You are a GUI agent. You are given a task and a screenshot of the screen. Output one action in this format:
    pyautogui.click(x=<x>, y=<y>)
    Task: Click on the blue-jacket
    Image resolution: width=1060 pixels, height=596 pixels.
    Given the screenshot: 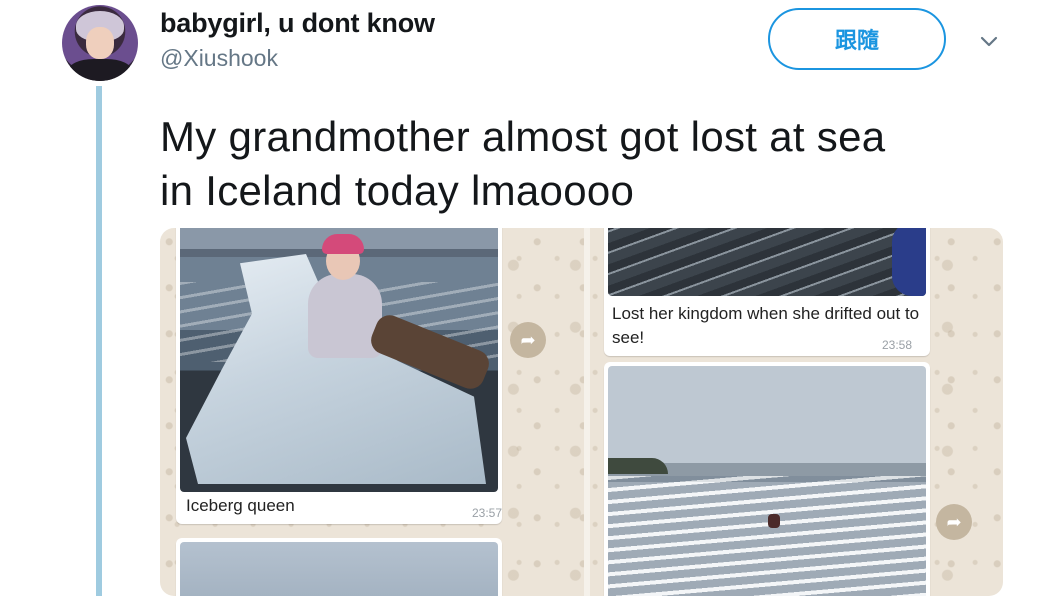 What is the action you would take?
    pyautogui.click(x=909, y=262)
    